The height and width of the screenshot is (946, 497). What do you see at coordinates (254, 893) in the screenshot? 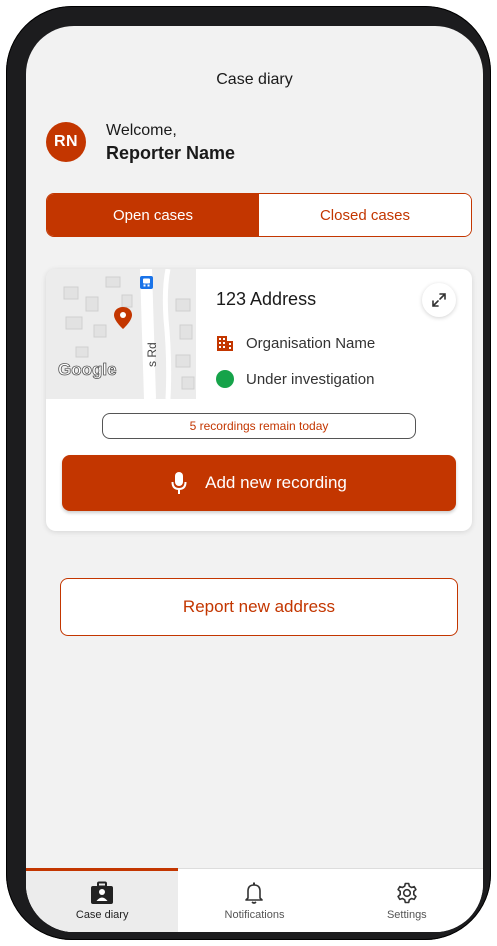
I see `bell-icon` at bounding box center [254, 893].